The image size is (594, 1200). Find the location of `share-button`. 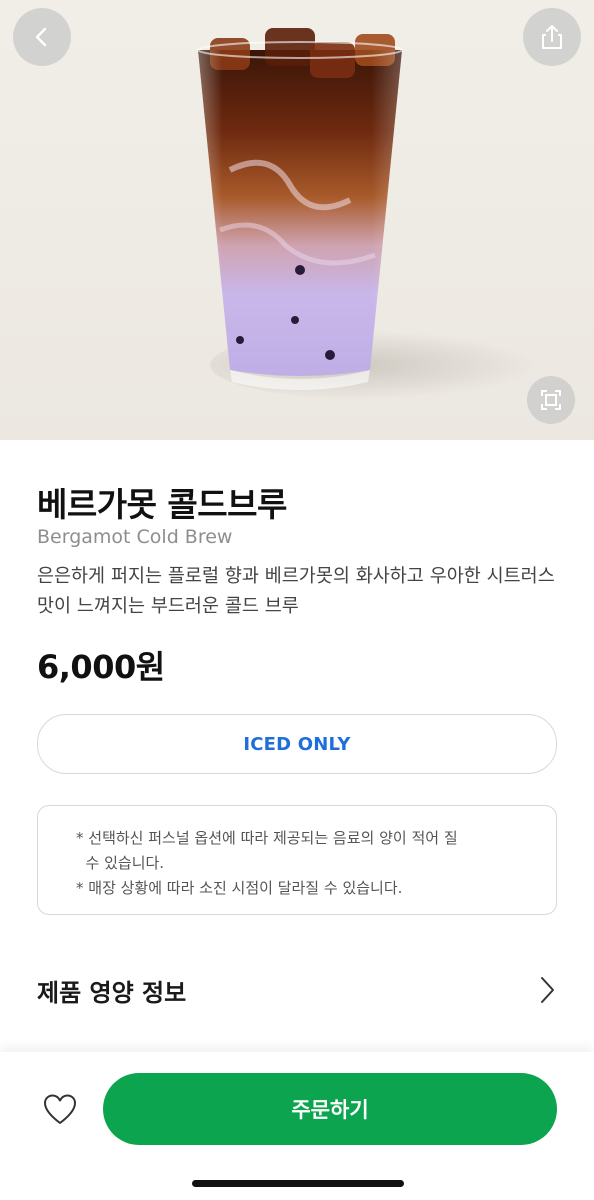

share-button is located at coordinates (552, 37).